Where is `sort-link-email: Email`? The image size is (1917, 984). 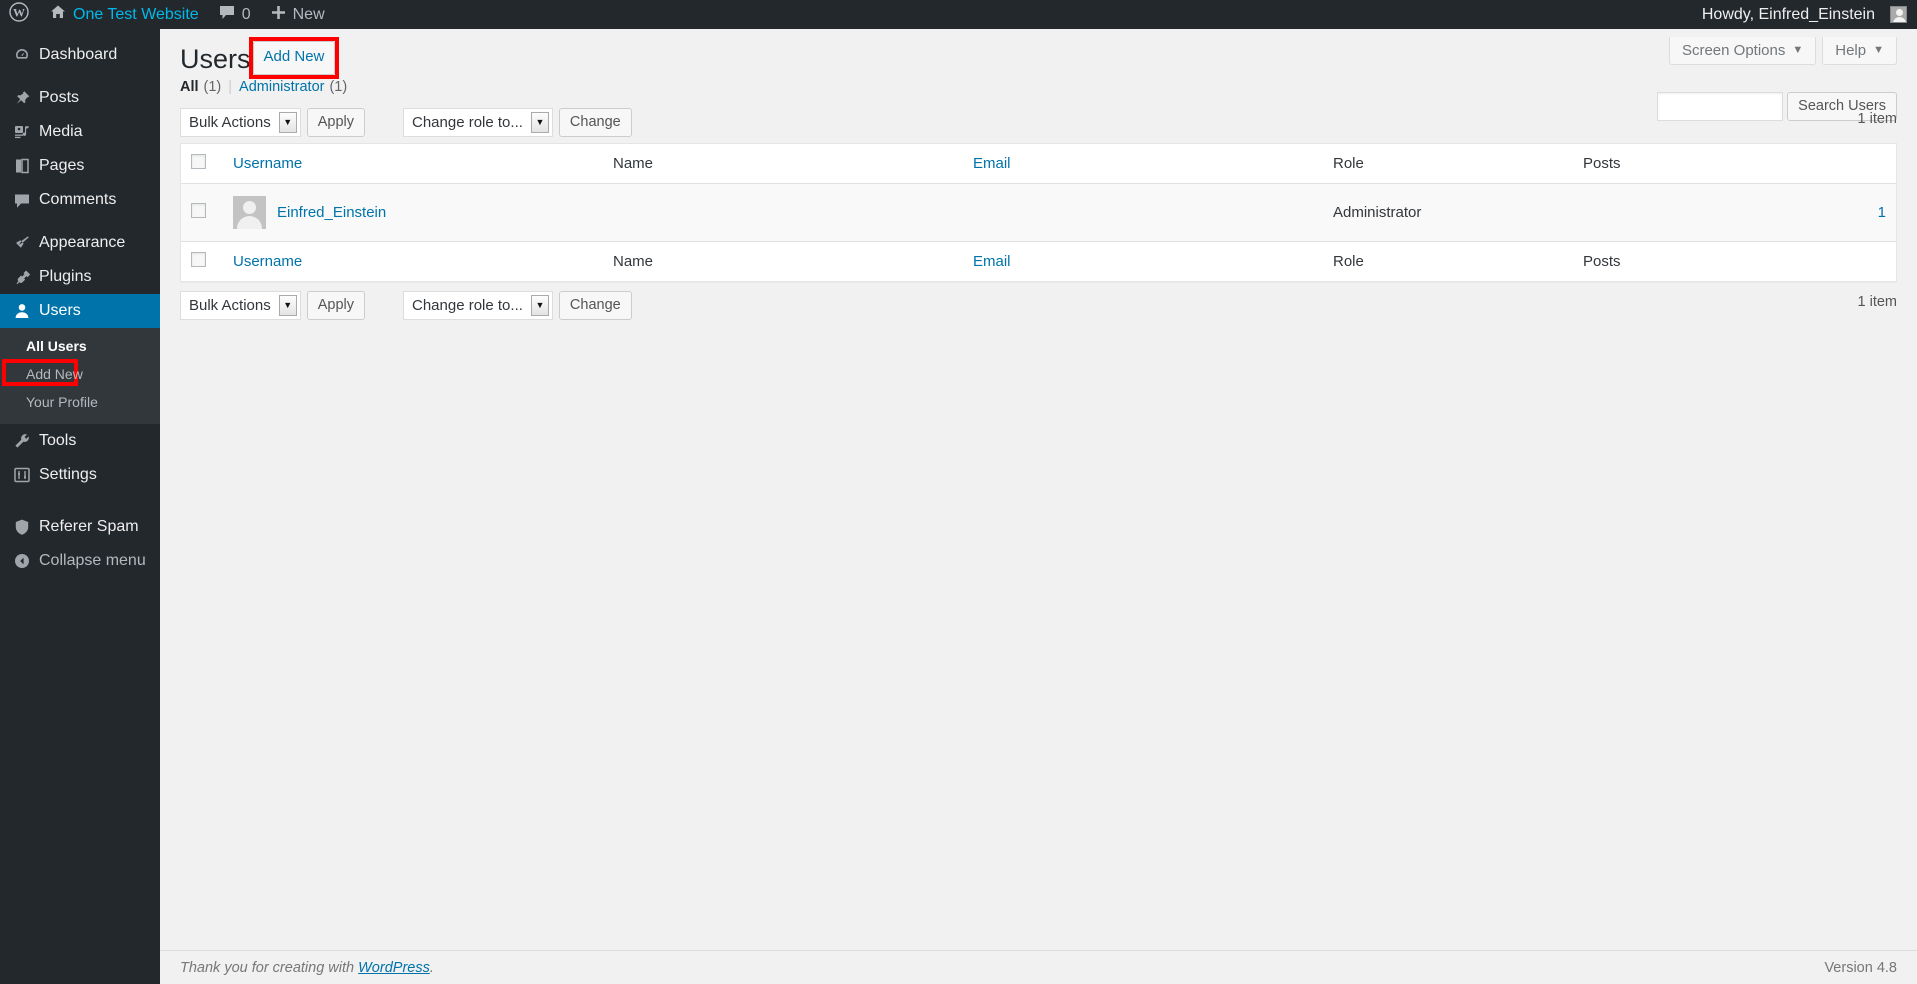
sort-link-email: Email is located at coordinates (992, 163).